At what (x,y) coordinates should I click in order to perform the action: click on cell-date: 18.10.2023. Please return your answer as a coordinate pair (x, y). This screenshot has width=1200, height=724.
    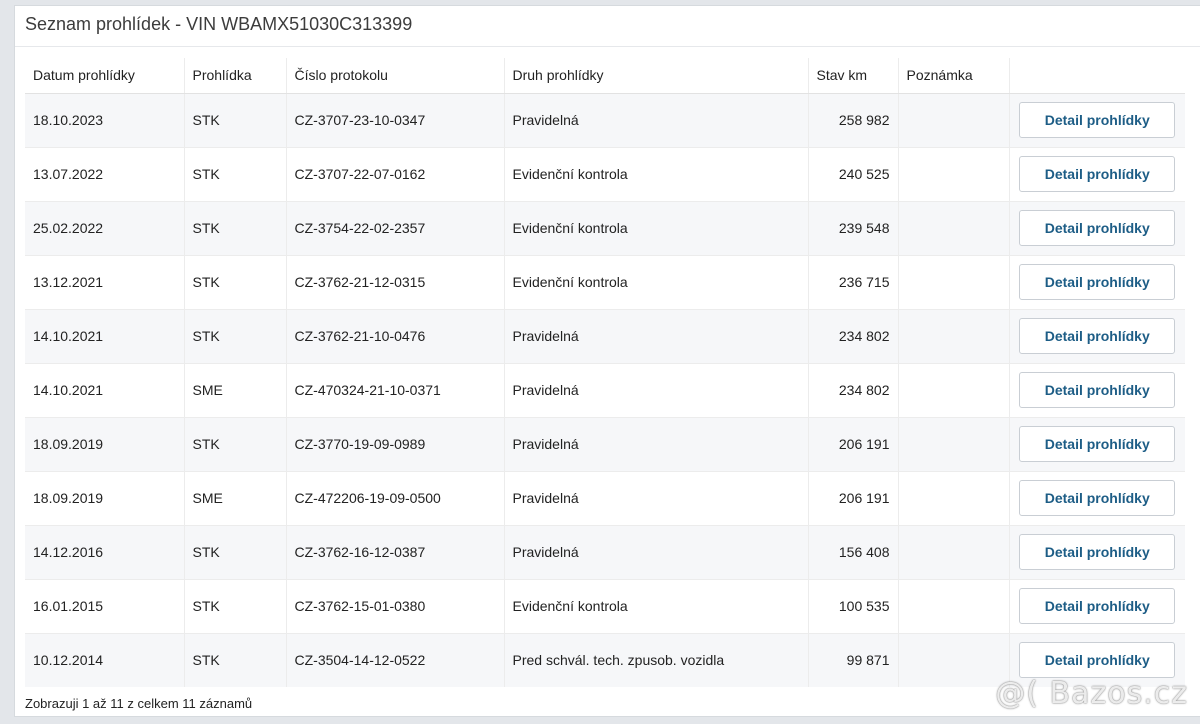
    Looking at the image, I should click on (105, 119).